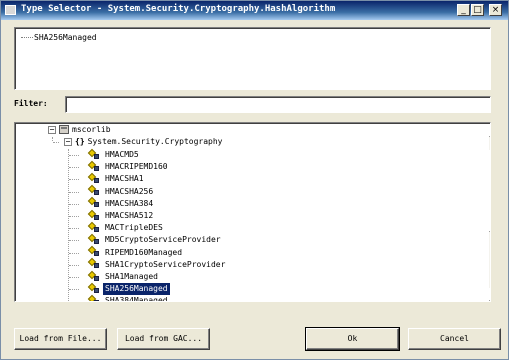 The height and width of the screenshot is (360, 509). What do you see at coordinates (136, 299) in the screenshot?
I see `type-label: SHA384Managed` at bounding box center [136, 299].